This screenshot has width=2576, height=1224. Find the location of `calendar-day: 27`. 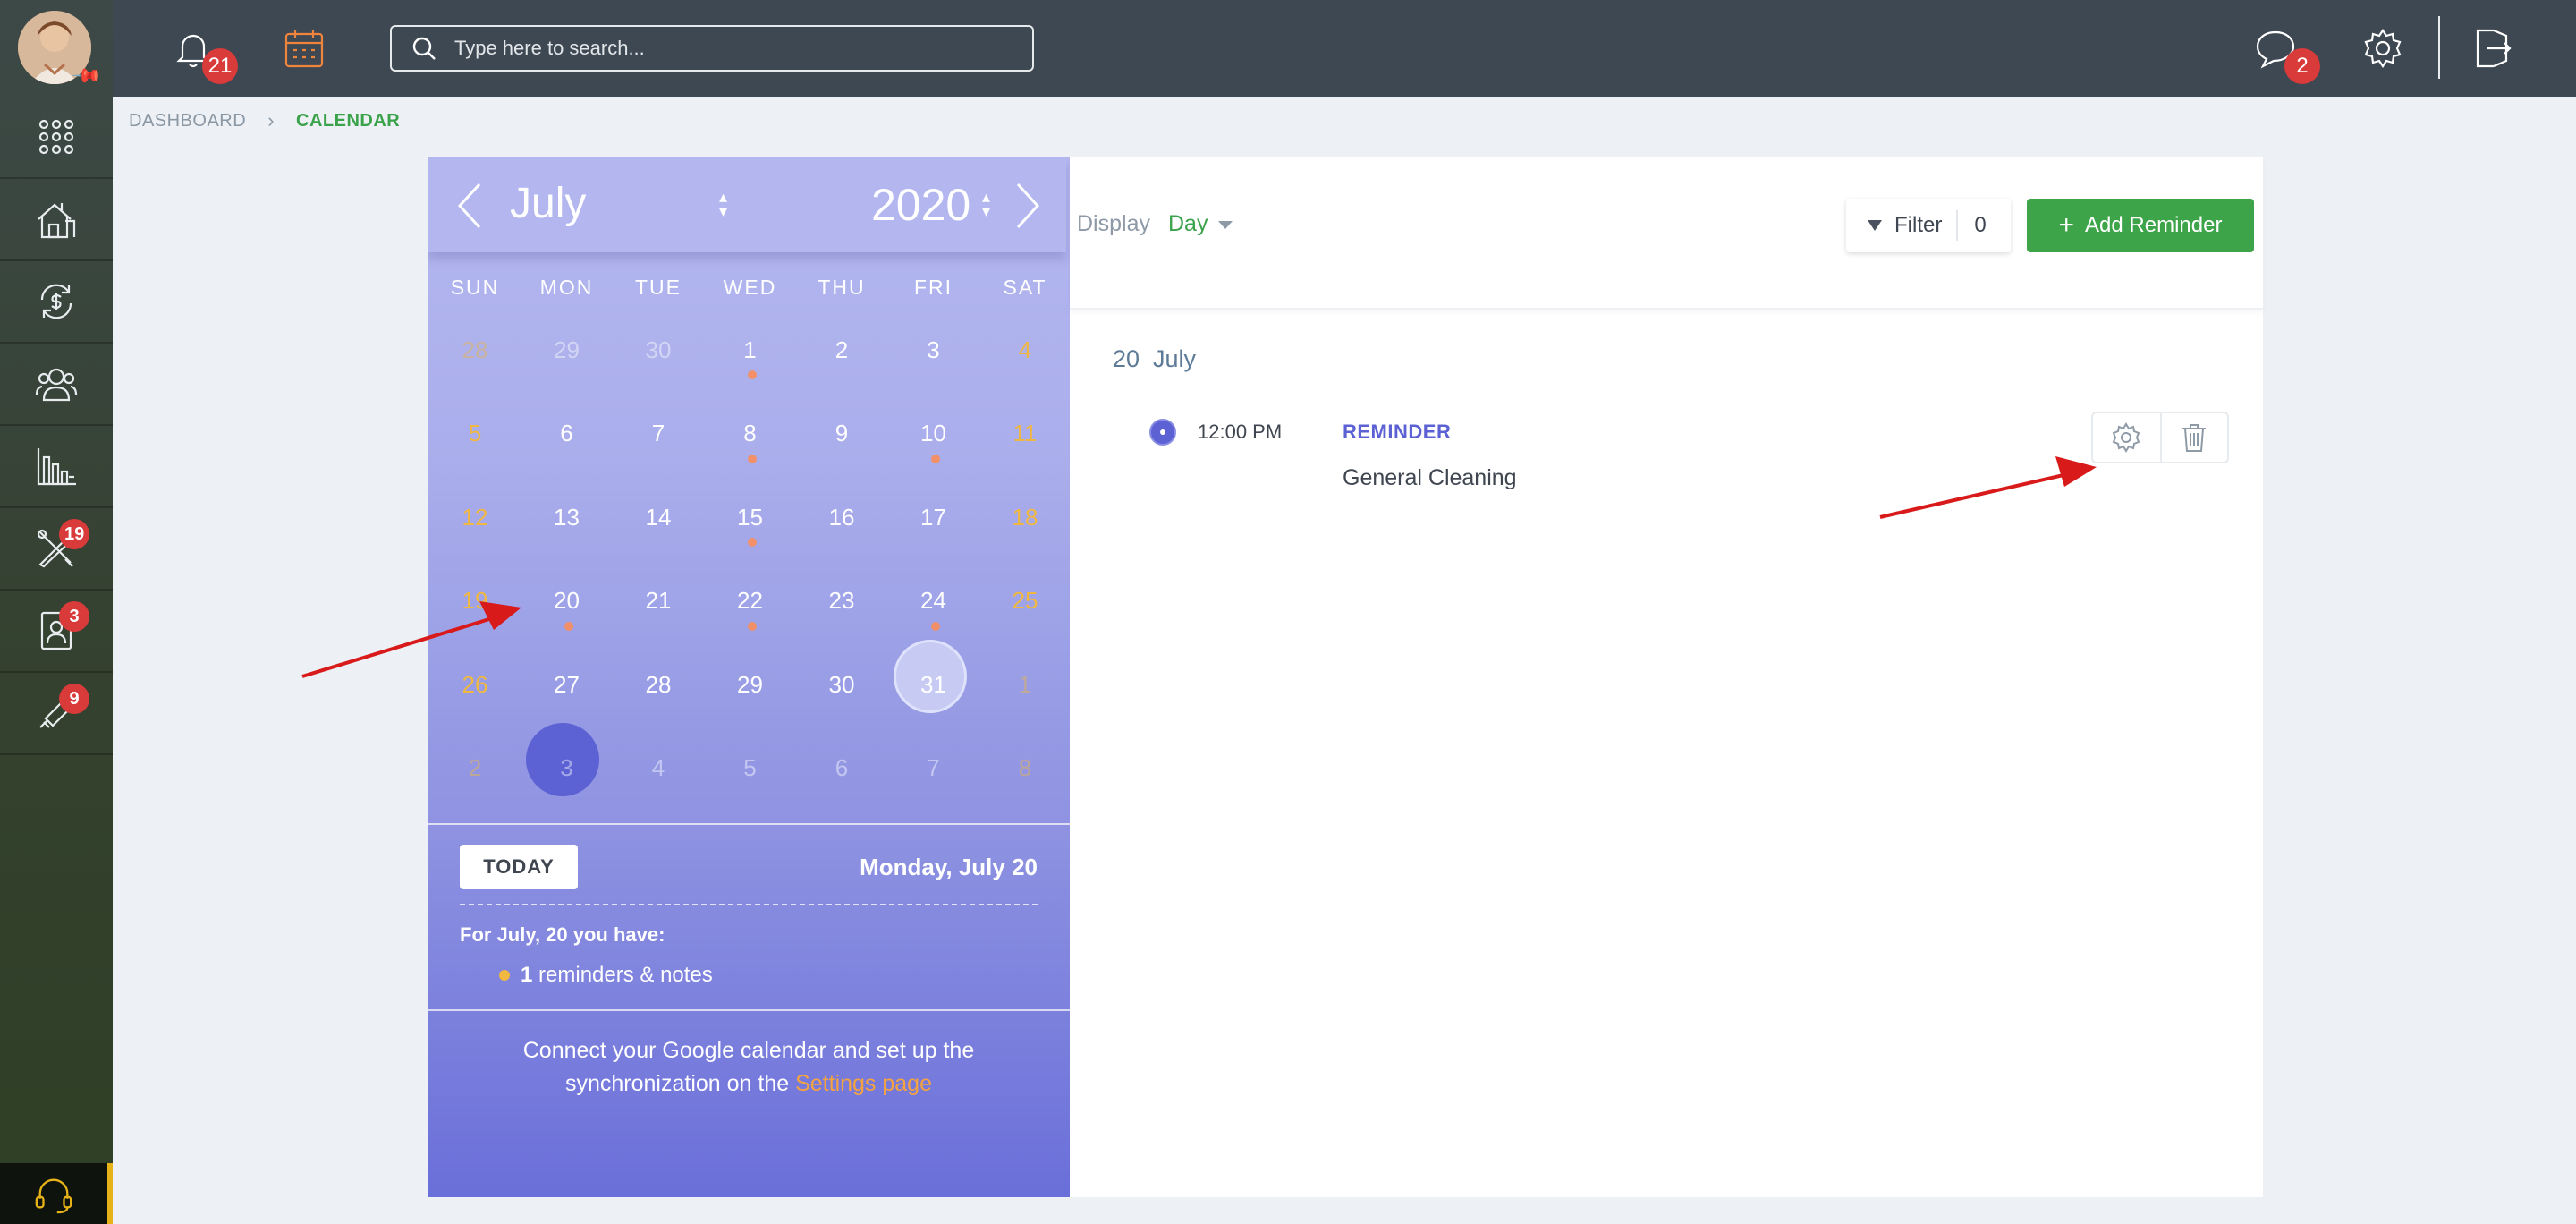

calendar-day: 27 is located at coordinates (567, 684).